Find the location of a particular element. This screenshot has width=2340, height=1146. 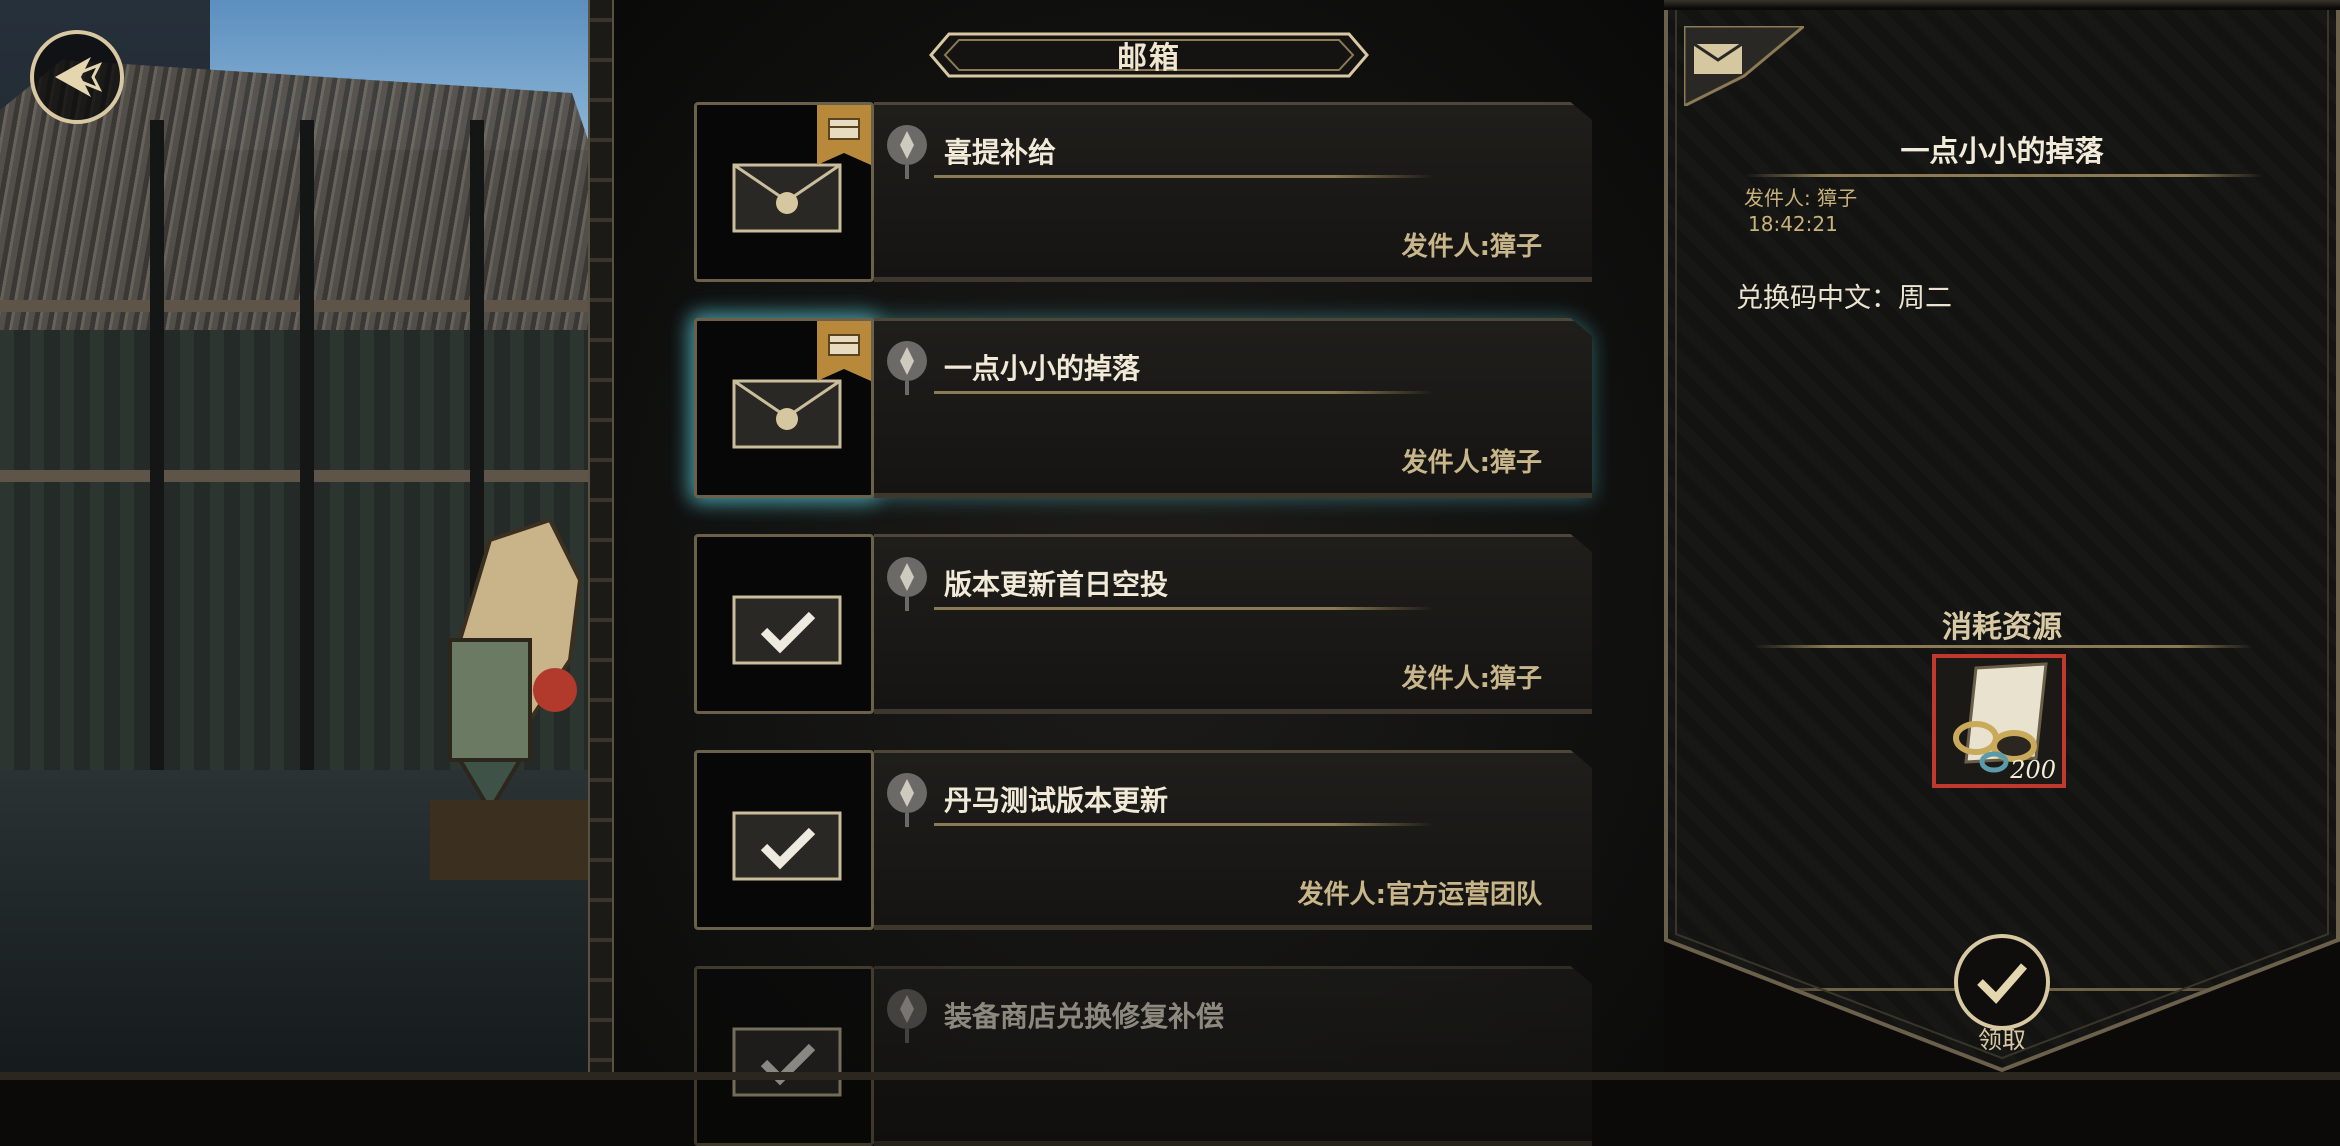

mail-body: 装备商店兑换修复补偿 is located at coordinates (1233, 1056).